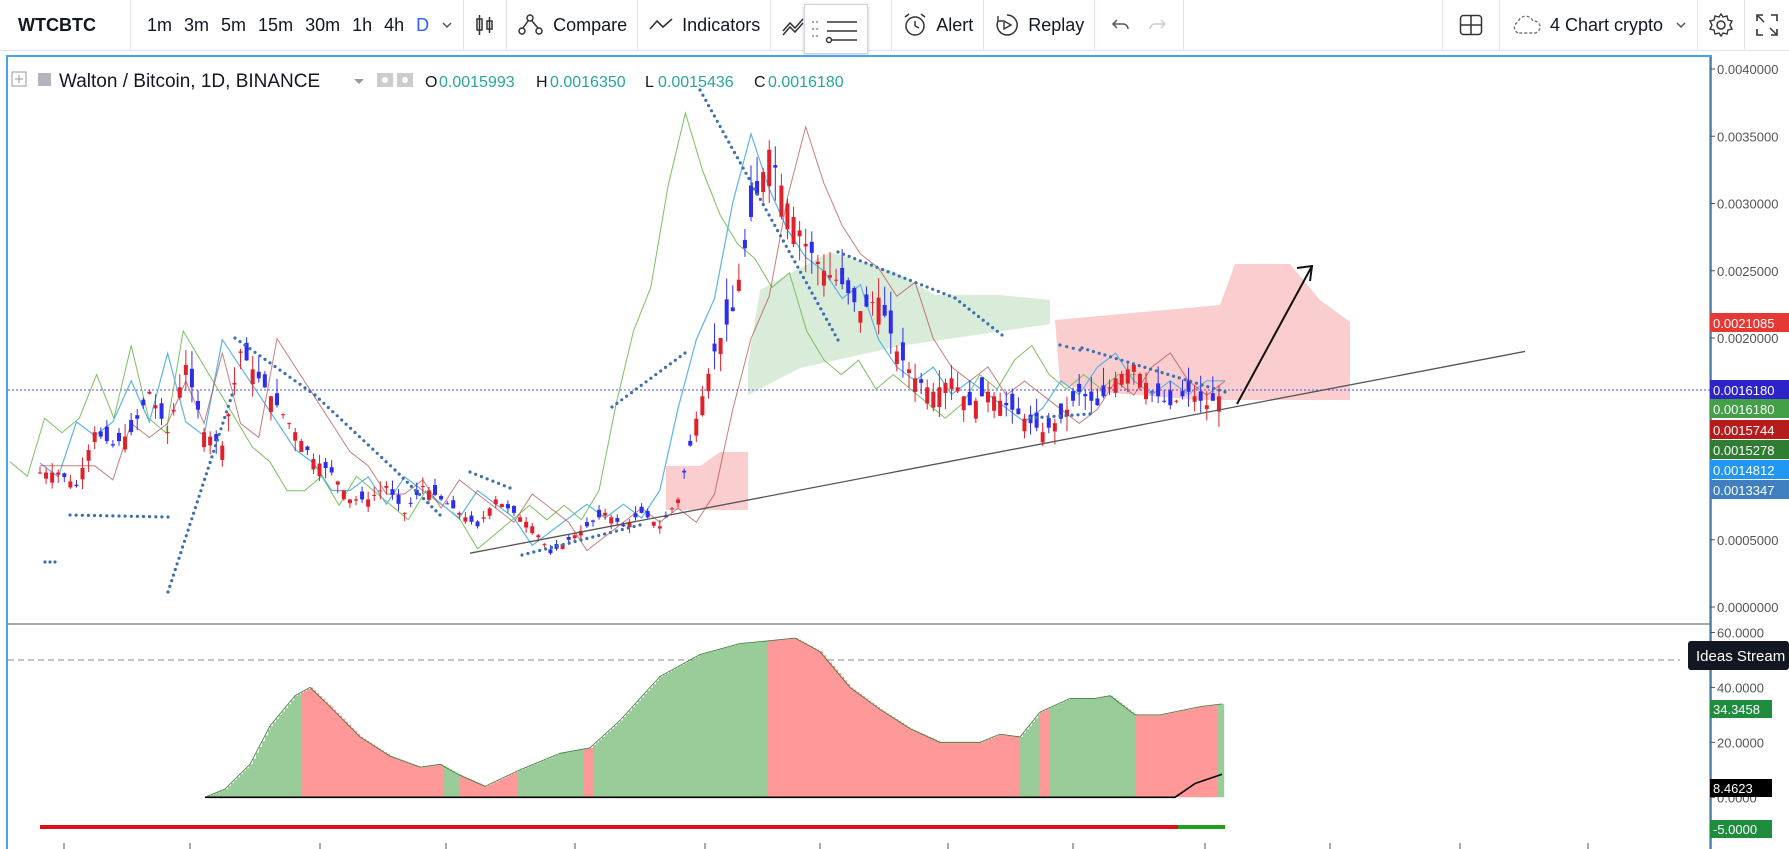 The height and width of the screenshot is (849, 1789). I want to click on ideas-stream-button: Ideas Stream, so click(1738, 655).